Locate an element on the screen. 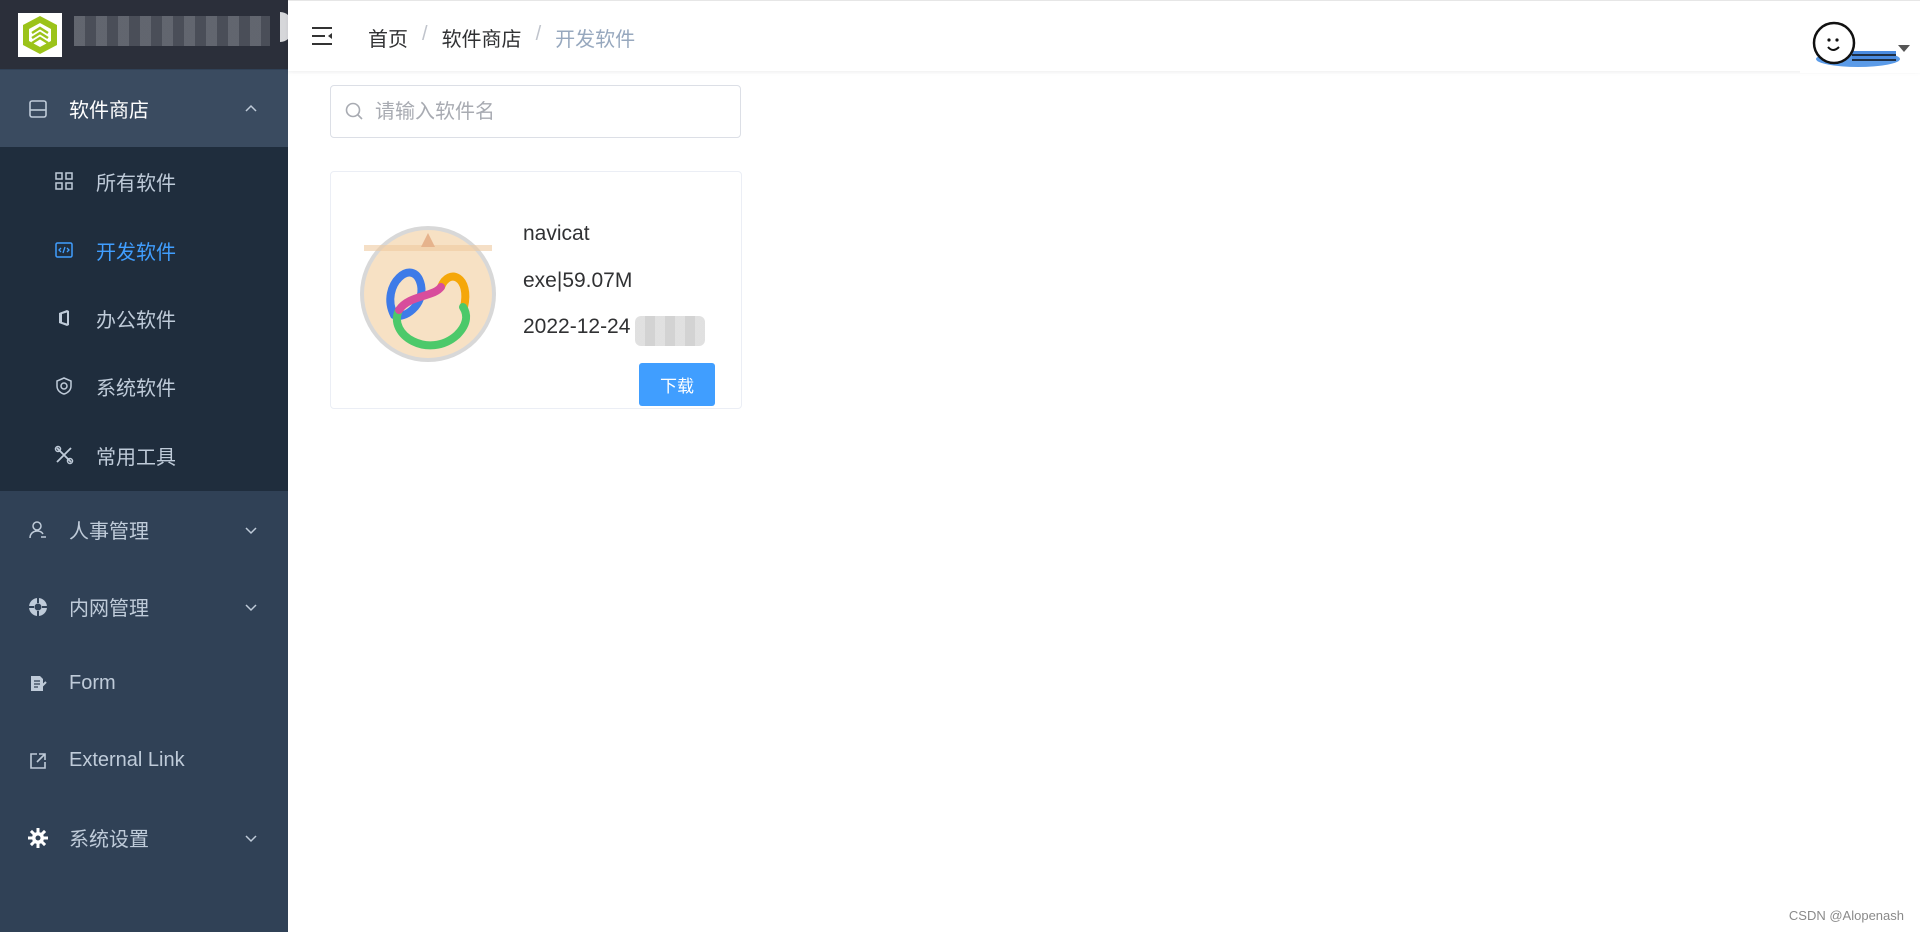 This screenshot has width=1920, height=932. menu-intranet-management: 内网管理 is located at coordinates (144, 606).